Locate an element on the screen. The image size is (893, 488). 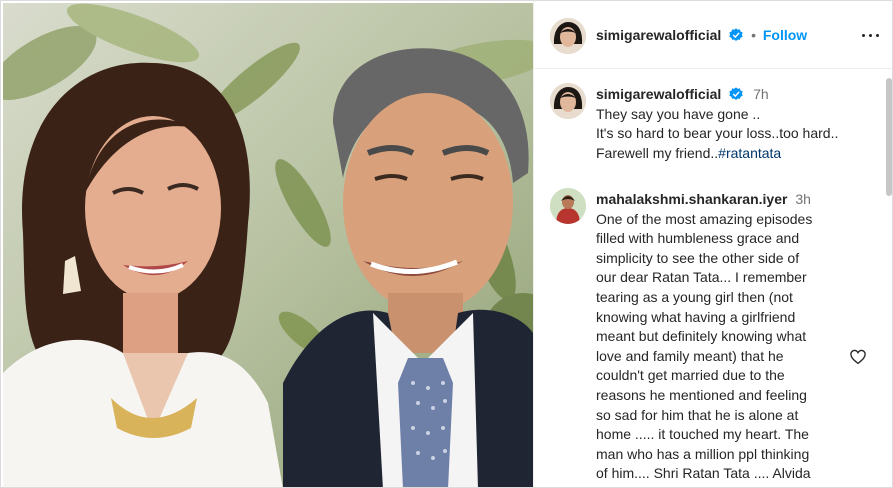
author-avatar is located at coordinates (568, 36).